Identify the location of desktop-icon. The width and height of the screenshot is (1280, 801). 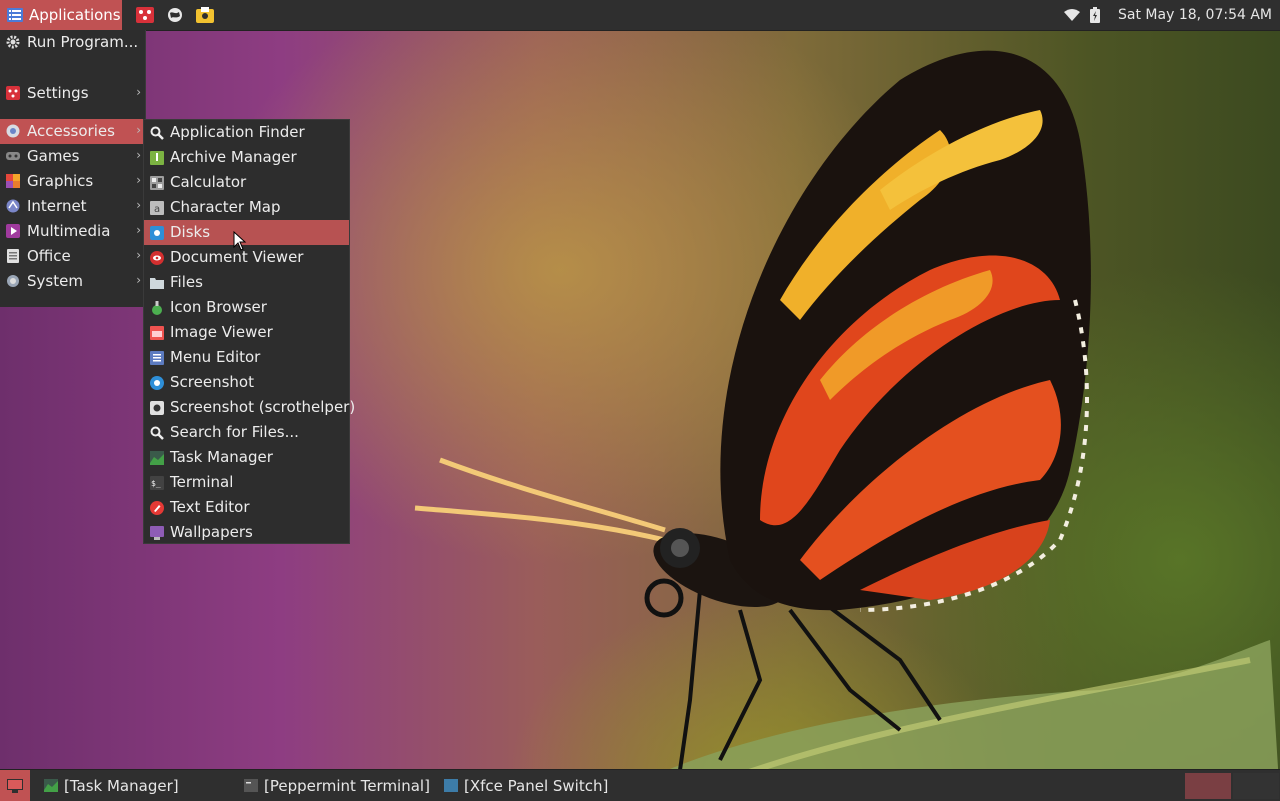
(15, 786).